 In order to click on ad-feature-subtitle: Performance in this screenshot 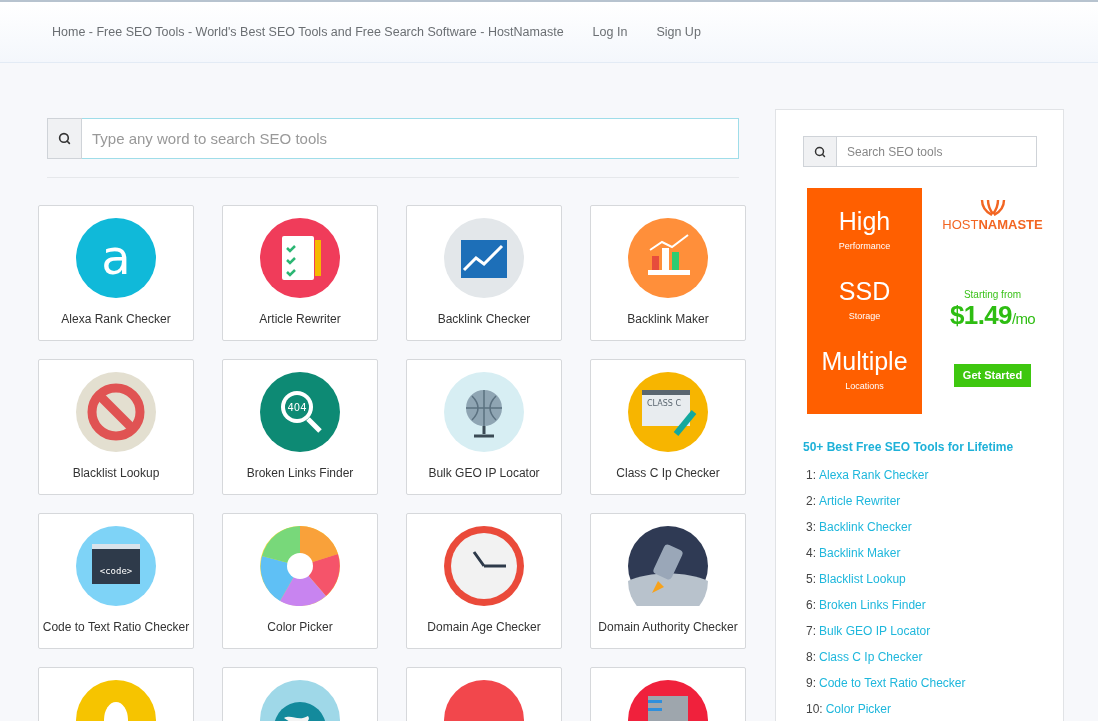, I will do `click(864, 246)`.